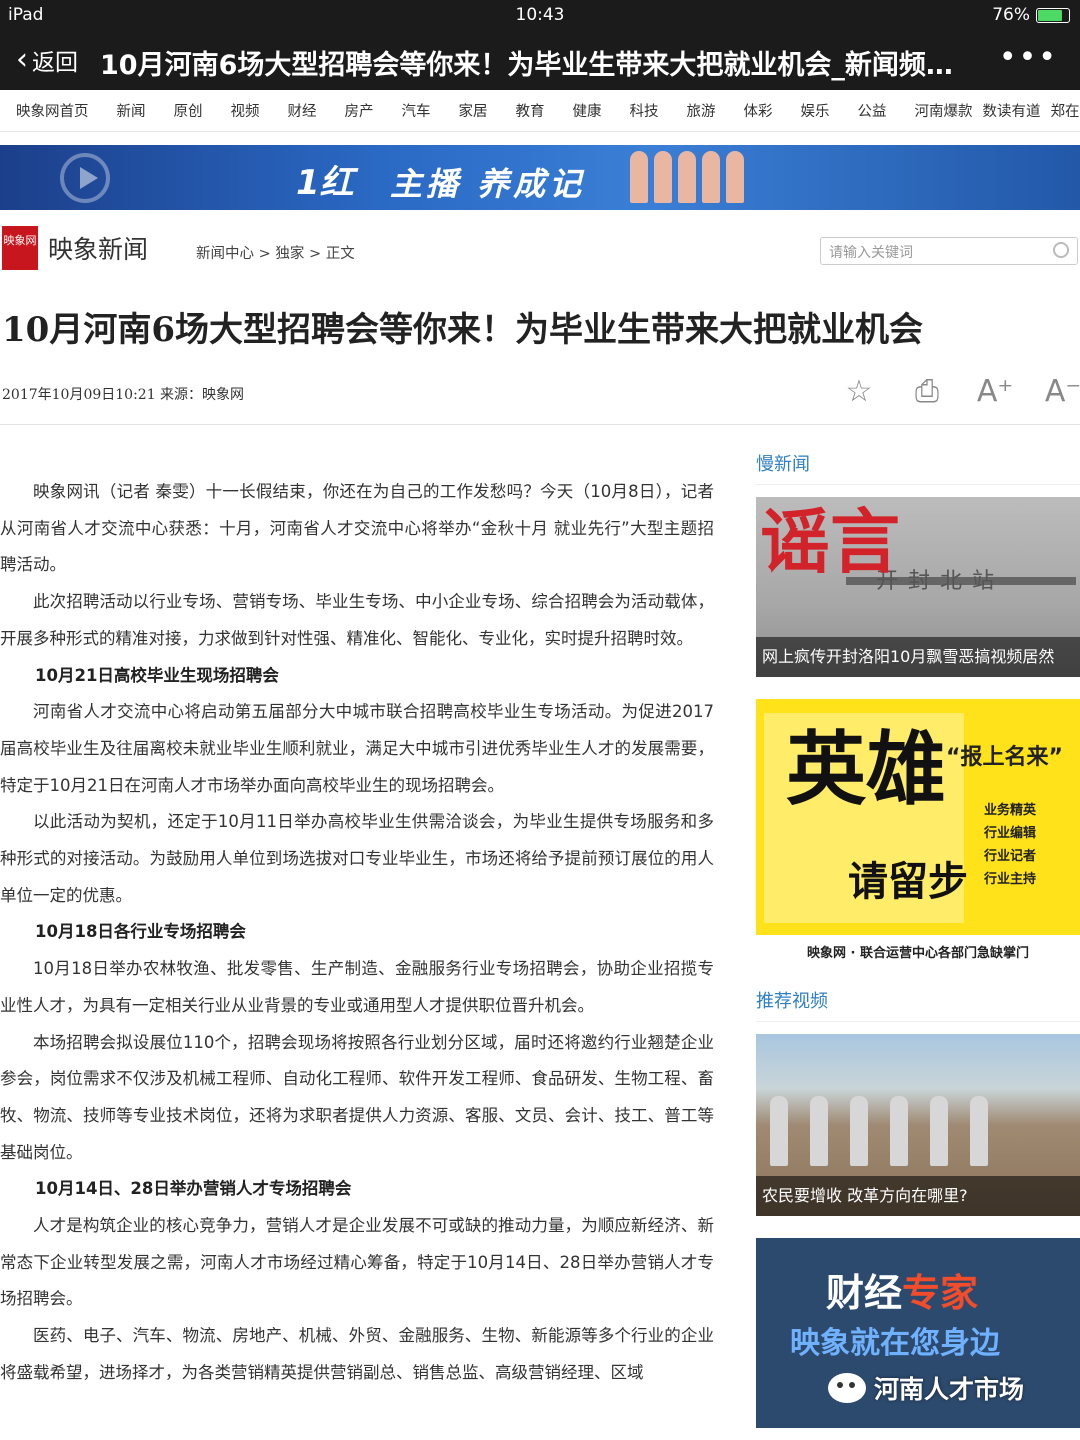 This screenshot has width=1080, height=1440. I want to click on channel-item: 郑在读书, so click(1065, 110).